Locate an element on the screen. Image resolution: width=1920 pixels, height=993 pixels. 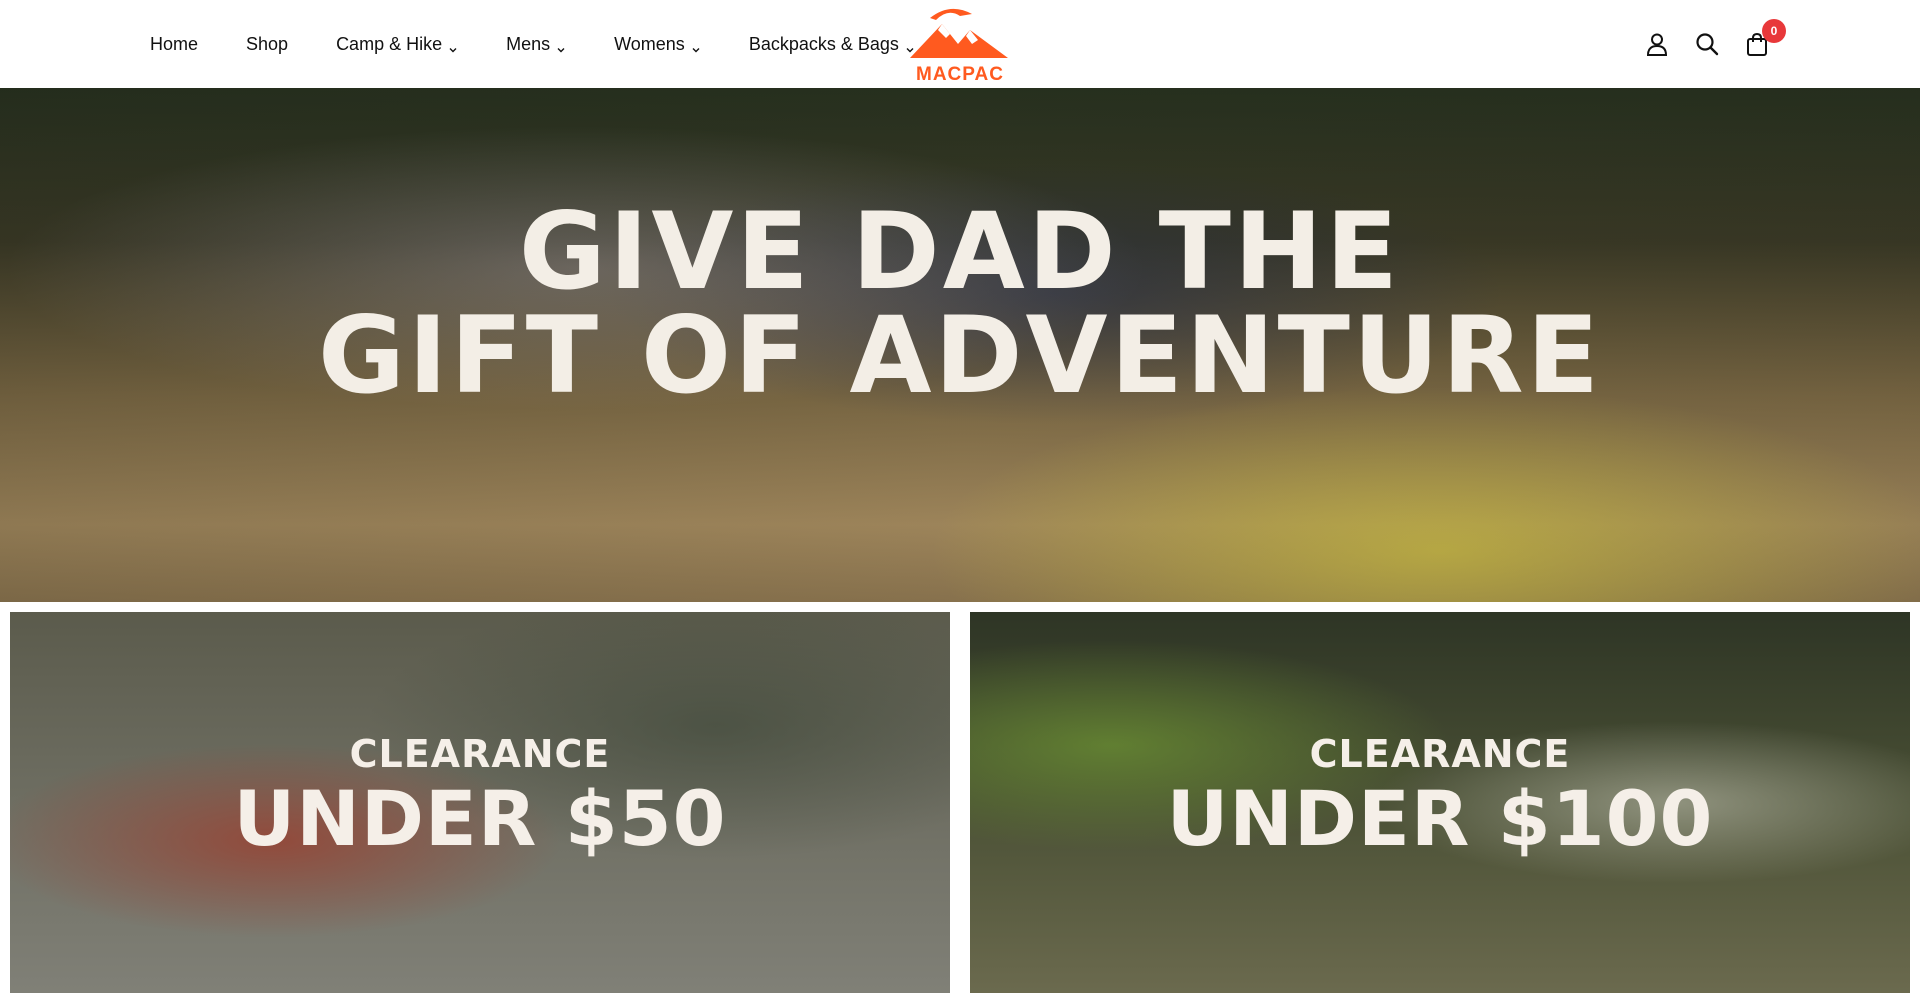
nav-item-mens: Mens is located at coordinates (536, 44).